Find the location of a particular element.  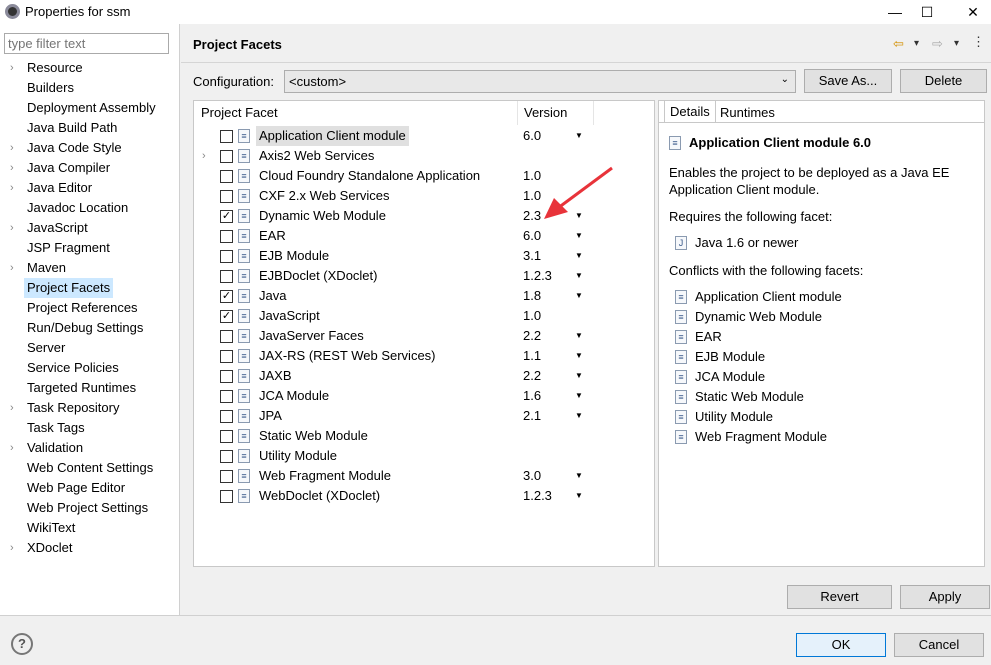

facet-version: 3.1 is located at coordinates (532, 256).